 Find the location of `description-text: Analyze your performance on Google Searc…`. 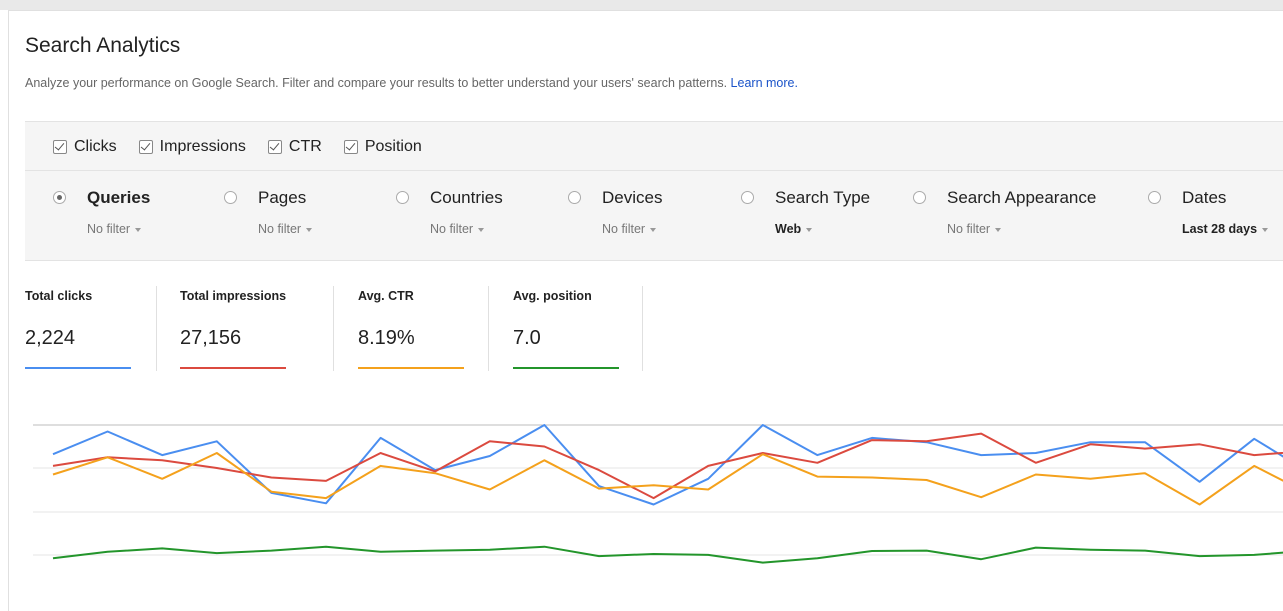

description-text: Analyze your performance on Google Searc… is located at coordinates (376, 83).